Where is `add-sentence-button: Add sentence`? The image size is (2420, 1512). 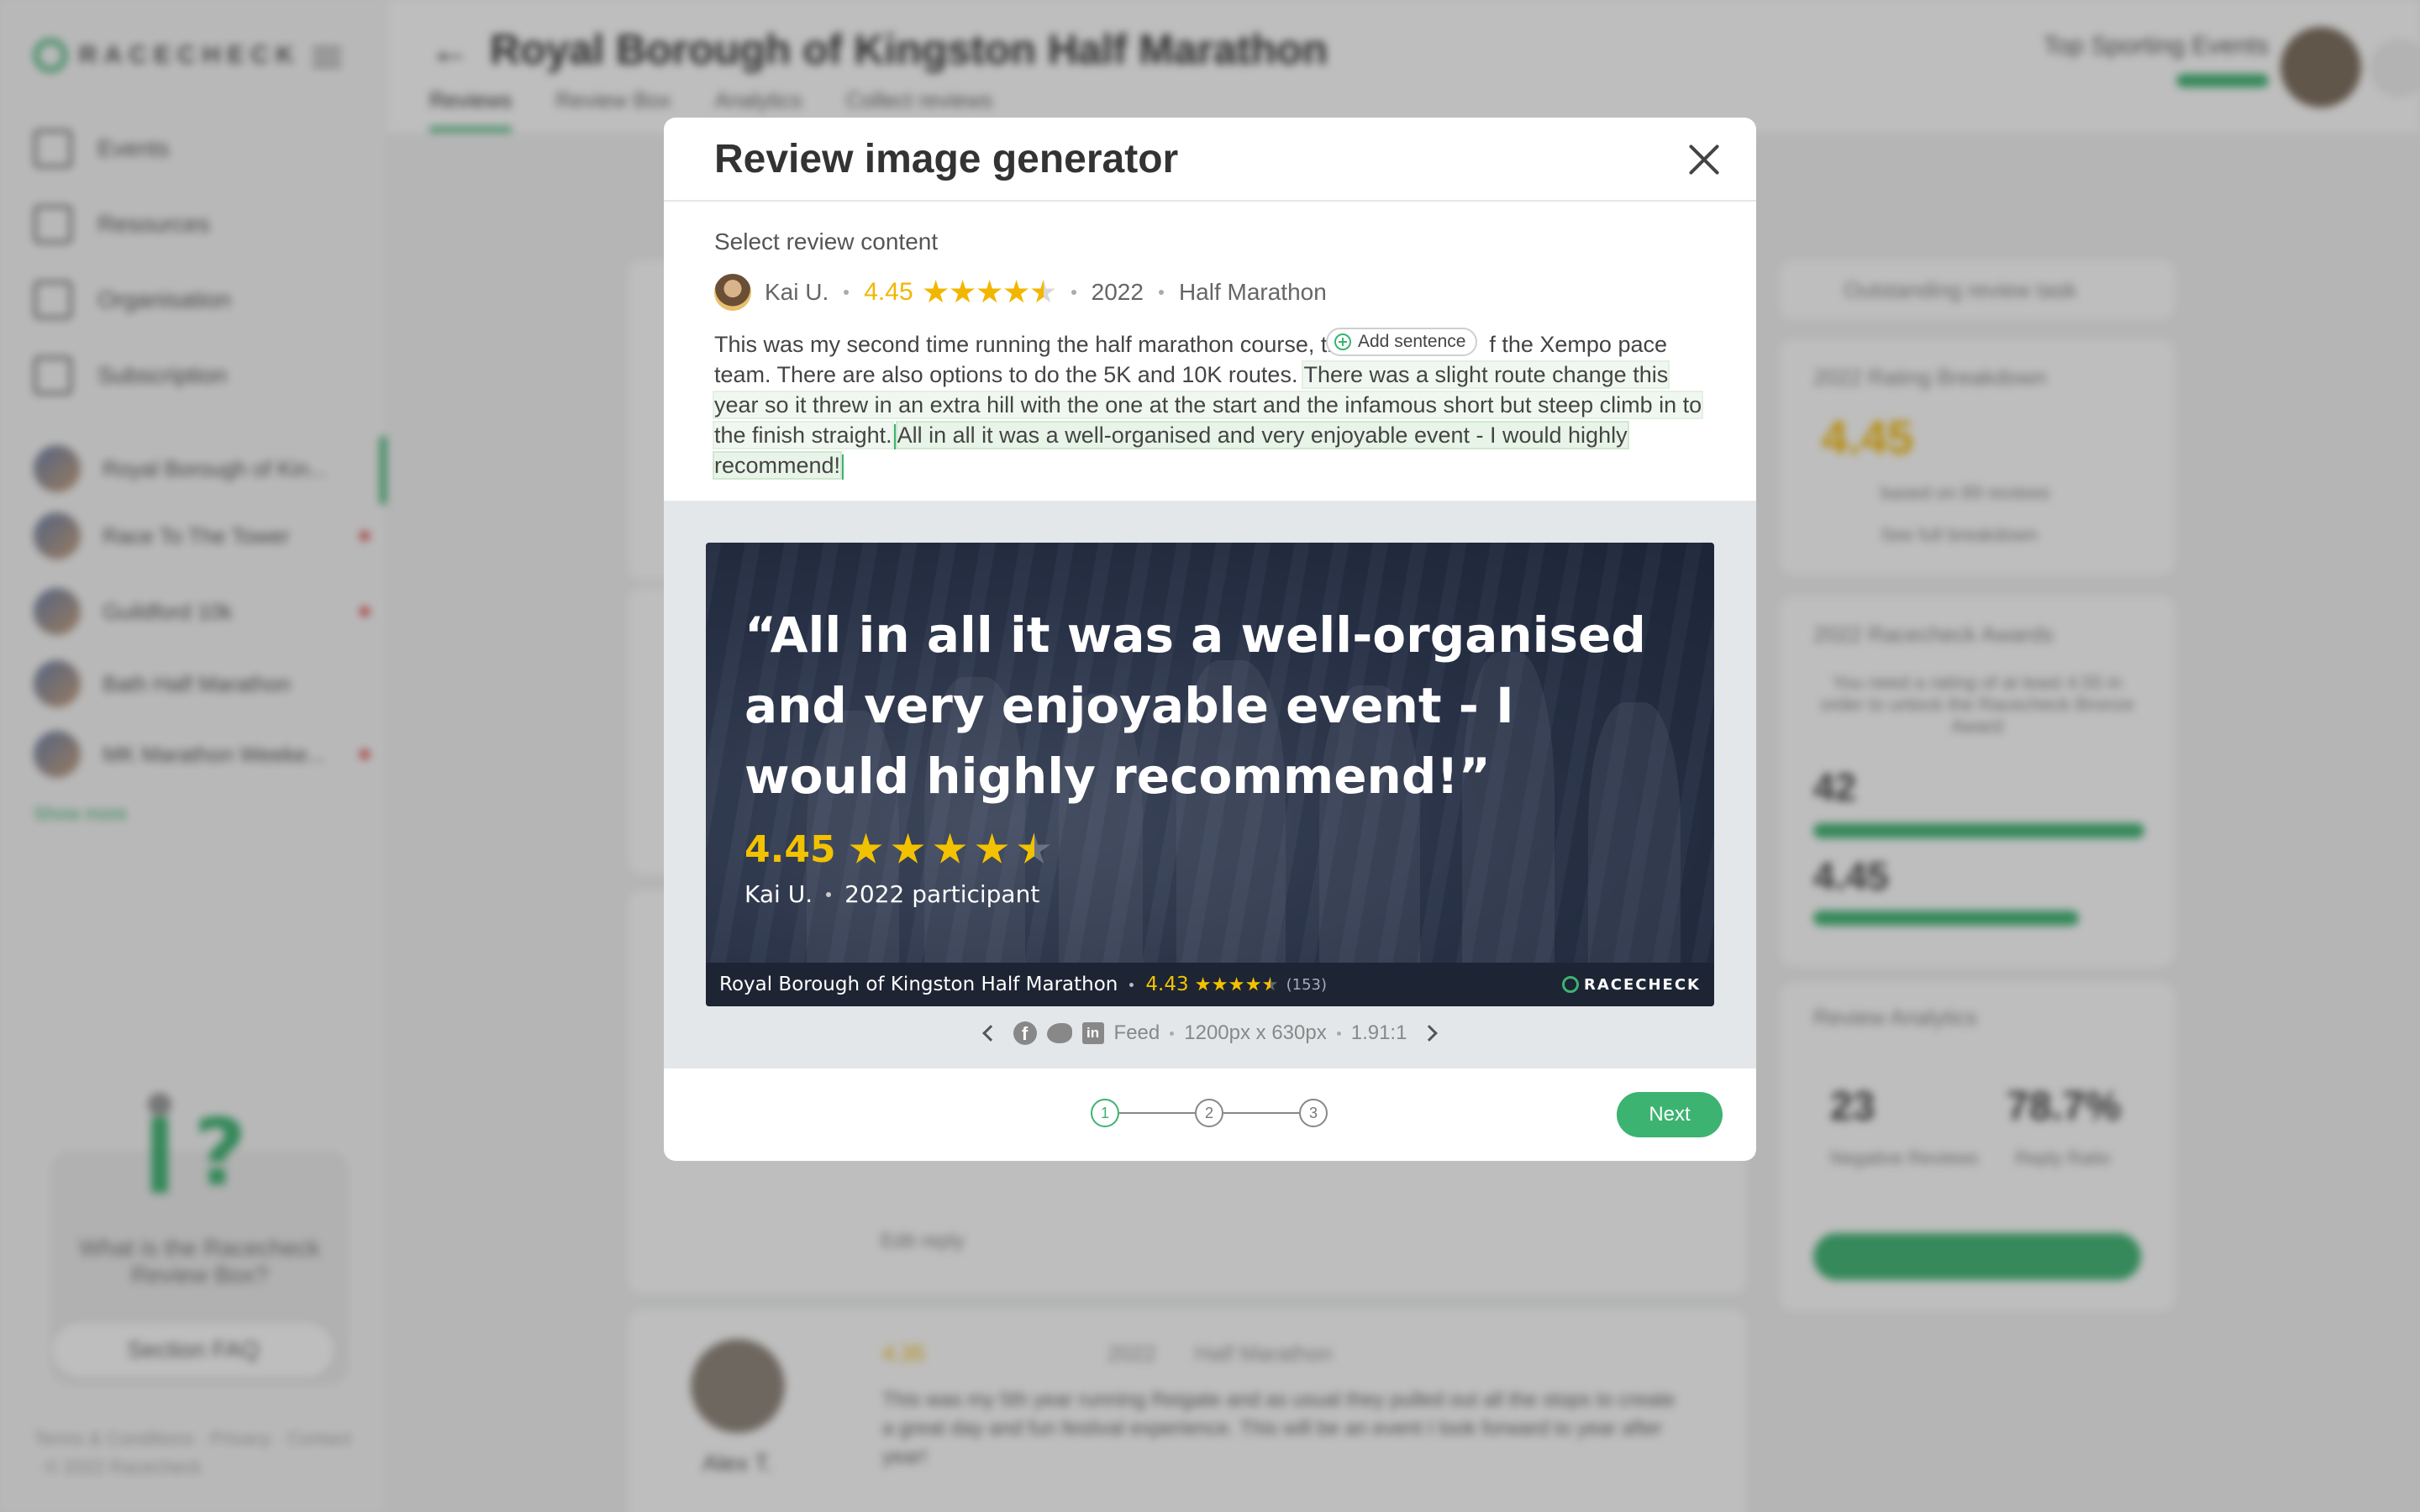 add-sentence-button: Add sentence is located at coordinates (1402, 342).